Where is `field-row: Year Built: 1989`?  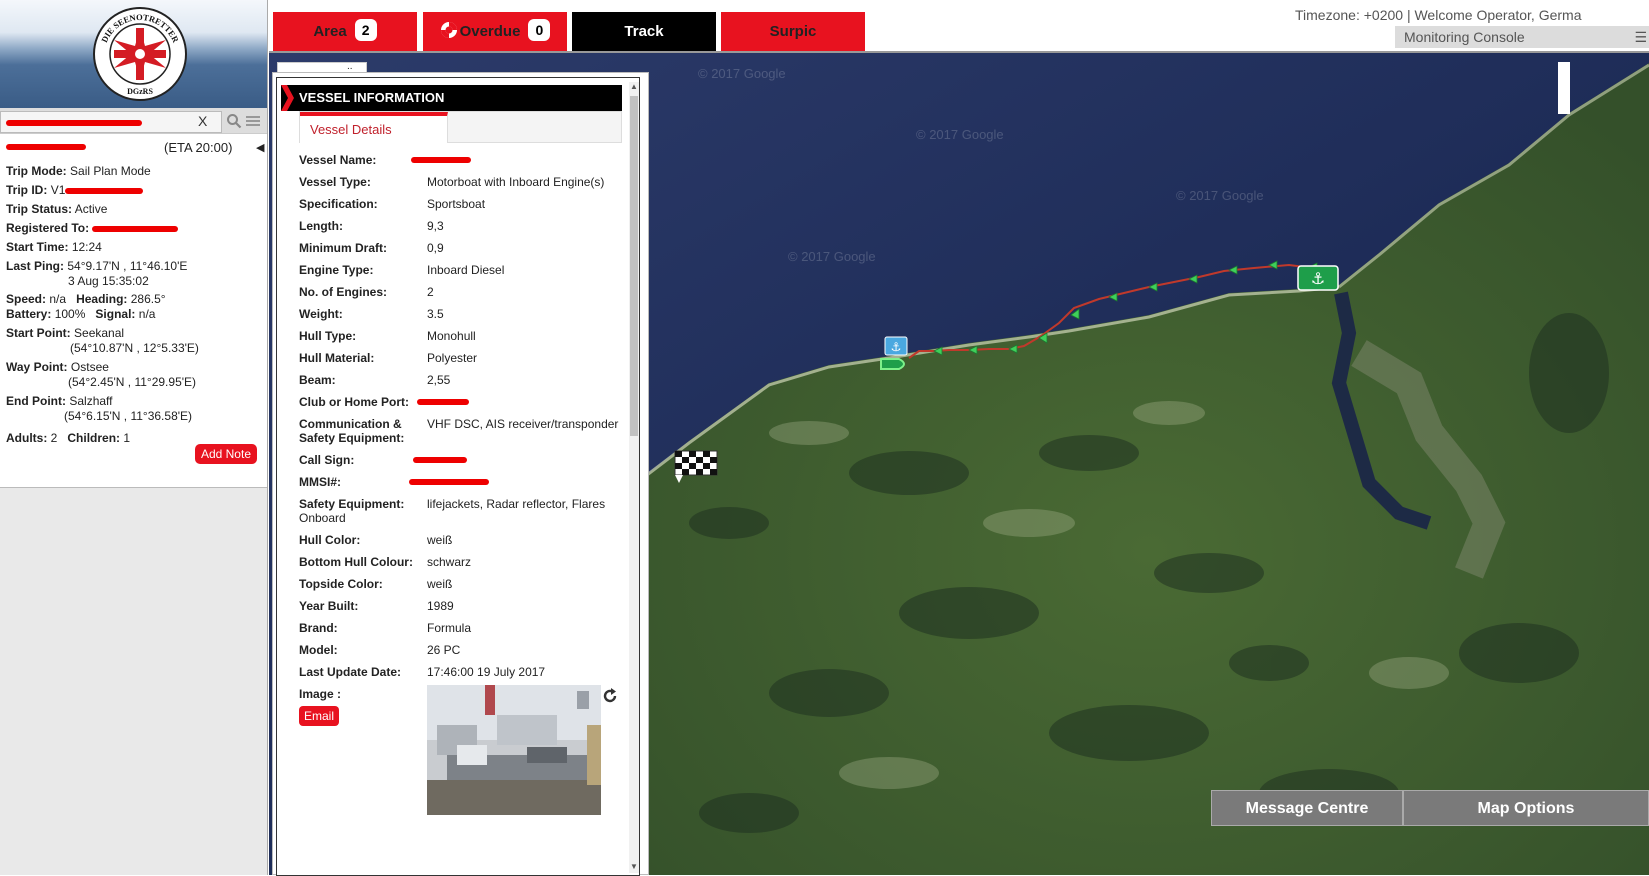
field-row: Year Built: 1989 is located at coordinates (376, 606).